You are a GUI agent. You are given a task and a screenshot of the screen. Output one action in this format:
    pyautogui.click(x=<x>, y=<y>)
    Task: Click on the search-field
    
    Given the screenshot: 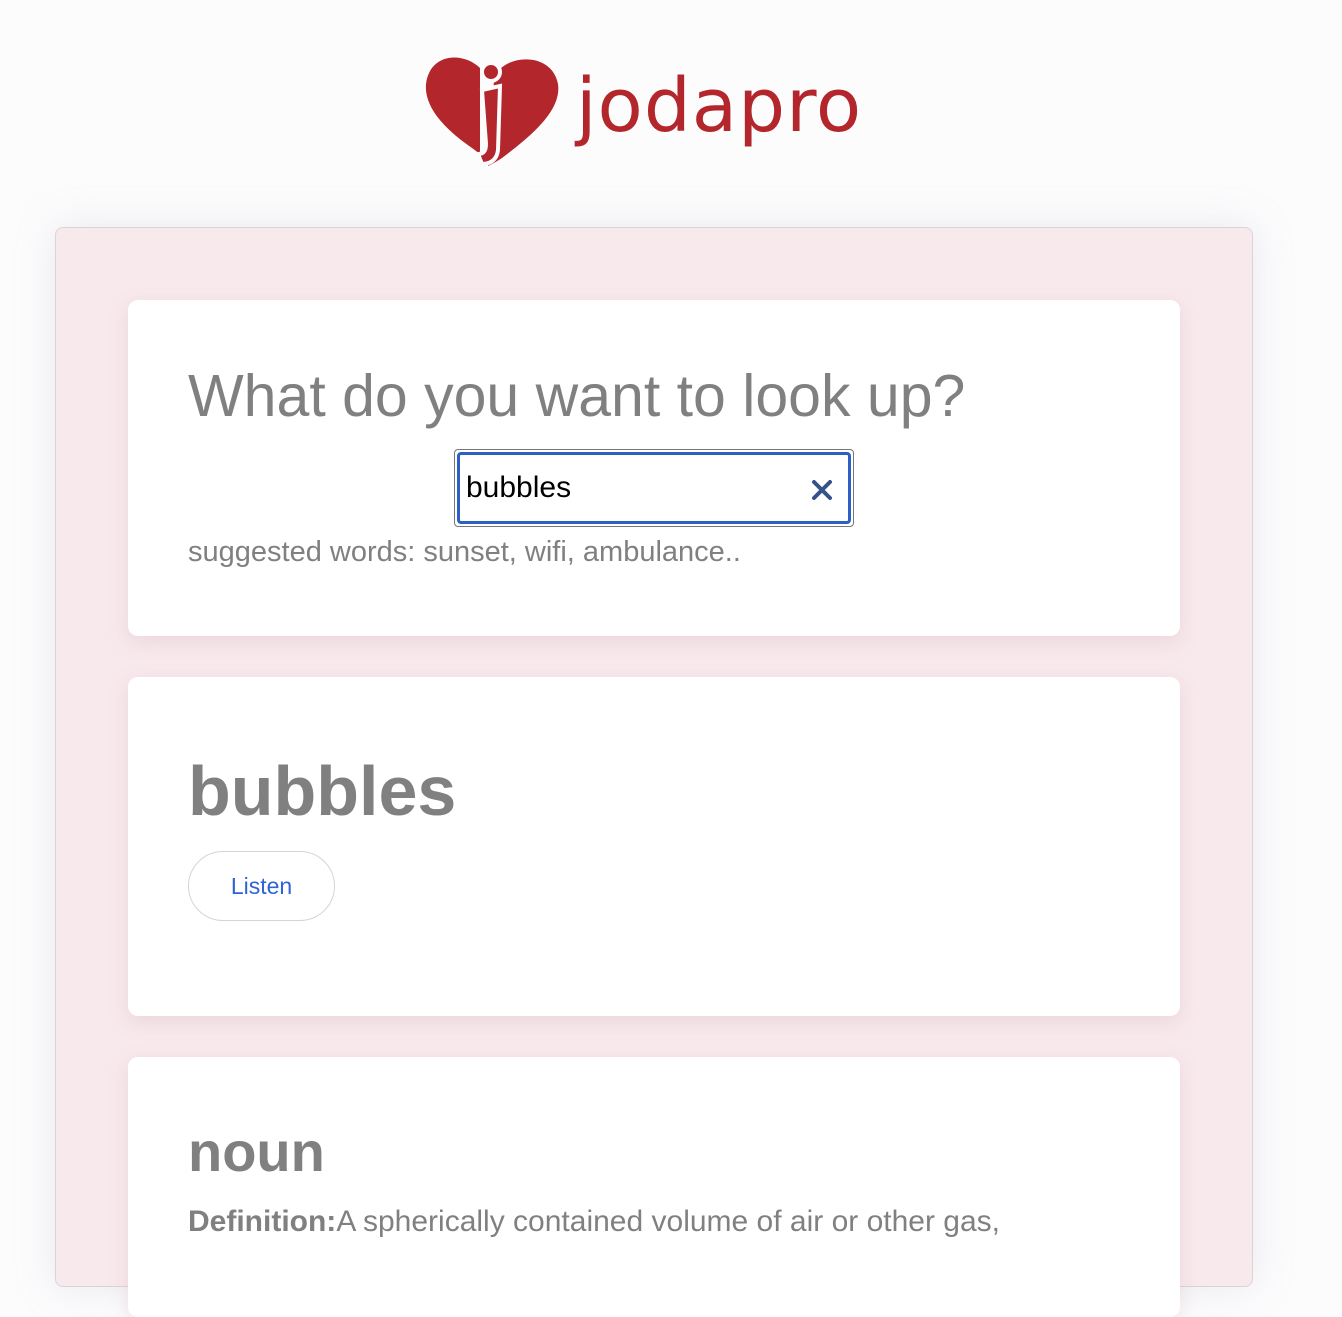 What is the action you would take?
    pyautogui.click(x=654, y=488)
    